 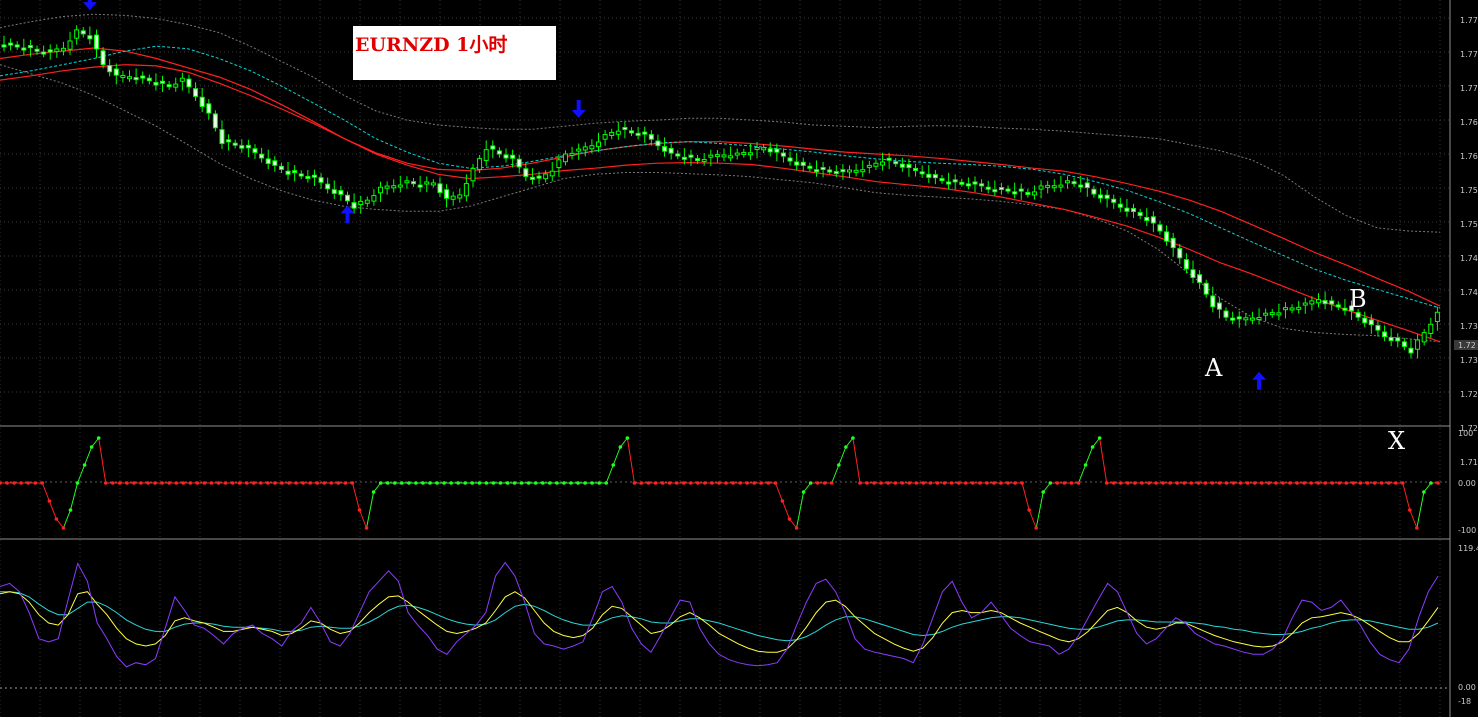 I want to click on price-tick-label: 1.71, so click(x=1469, y=462).